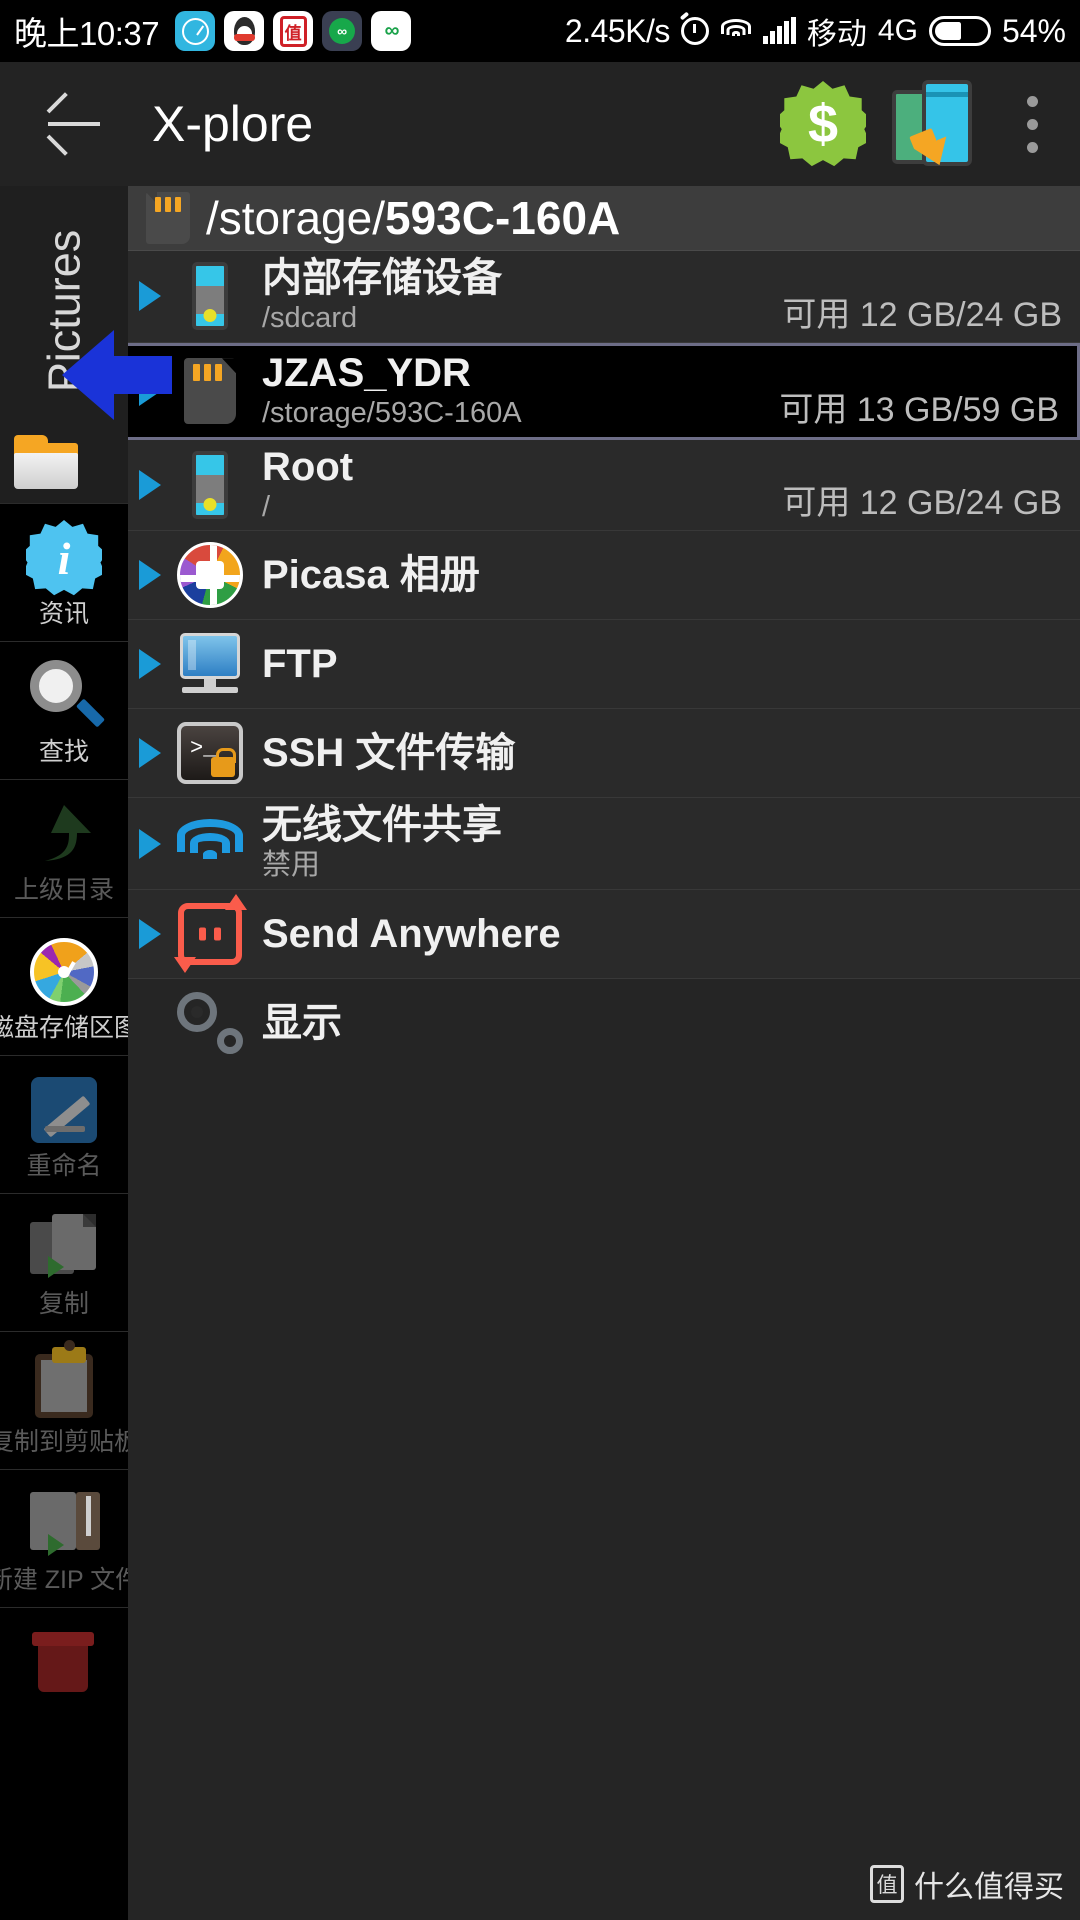 This screenshot has width=1080, height=1920. Describe the element at coordinates (244, 31) in the screenshot. I see `qq-icon` at that location.